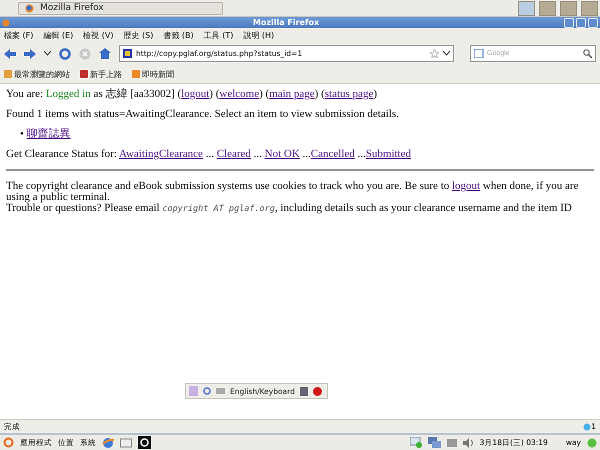 This screenshot has height=450, width=600. What do you see at coordinates (144, 442) in the screenshot?
I see `terminal-icon` at bounding box center [144, 442].